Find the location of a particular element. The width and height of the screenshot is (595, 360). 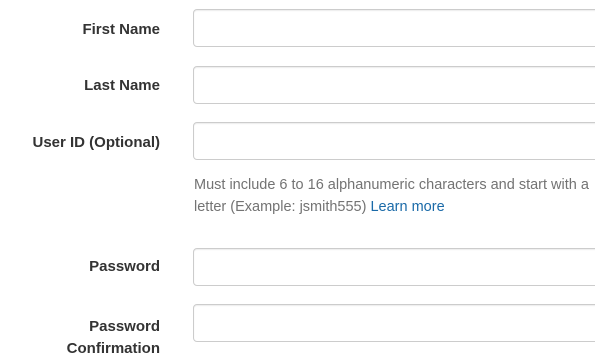

first-name-label: First Name is located at coordinates (121, 29).